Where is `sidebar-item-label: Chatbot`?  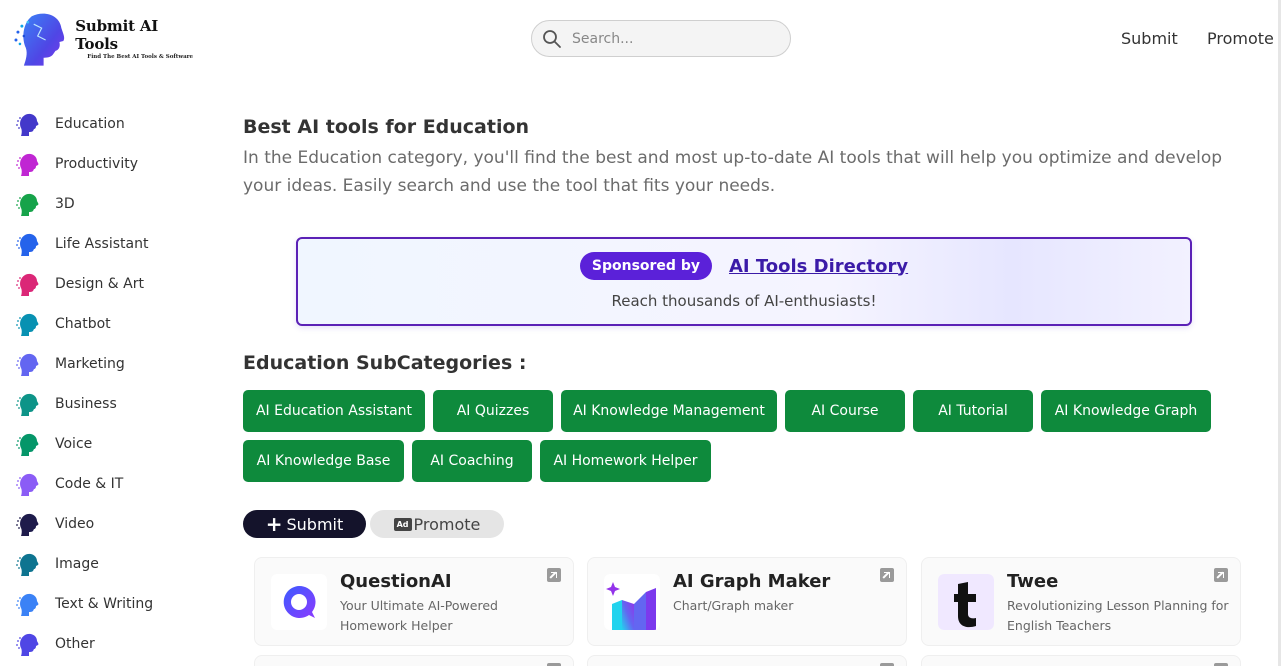 sidebar-item-label: Chatbot is located at coordinates (83, 324).